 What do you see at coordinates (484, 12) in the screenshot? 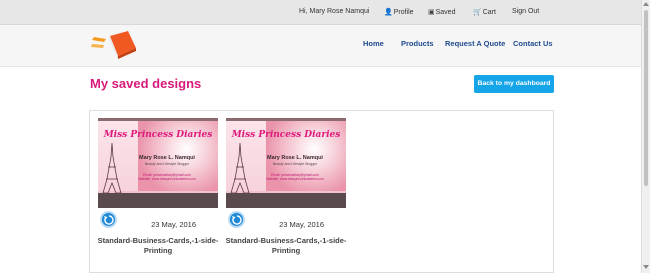
I see `cart-link: 🛒Cart` at bounding box center [484, 12].